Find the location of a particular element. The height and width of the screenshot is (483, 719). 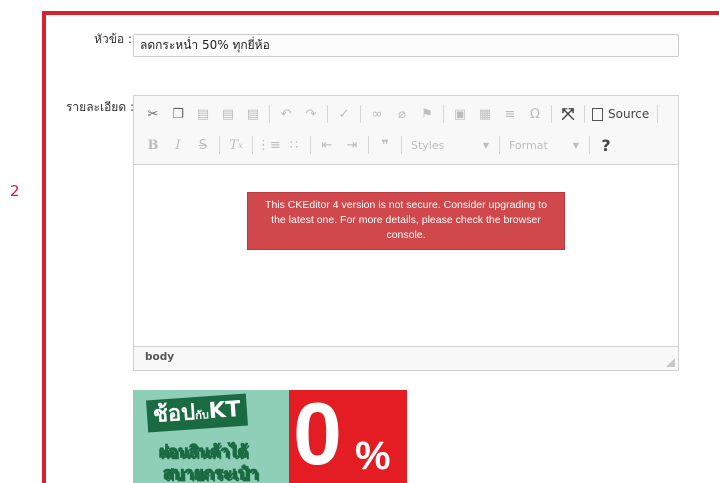

outdent-icon: ⇤ is located at coordinates (327, 145).